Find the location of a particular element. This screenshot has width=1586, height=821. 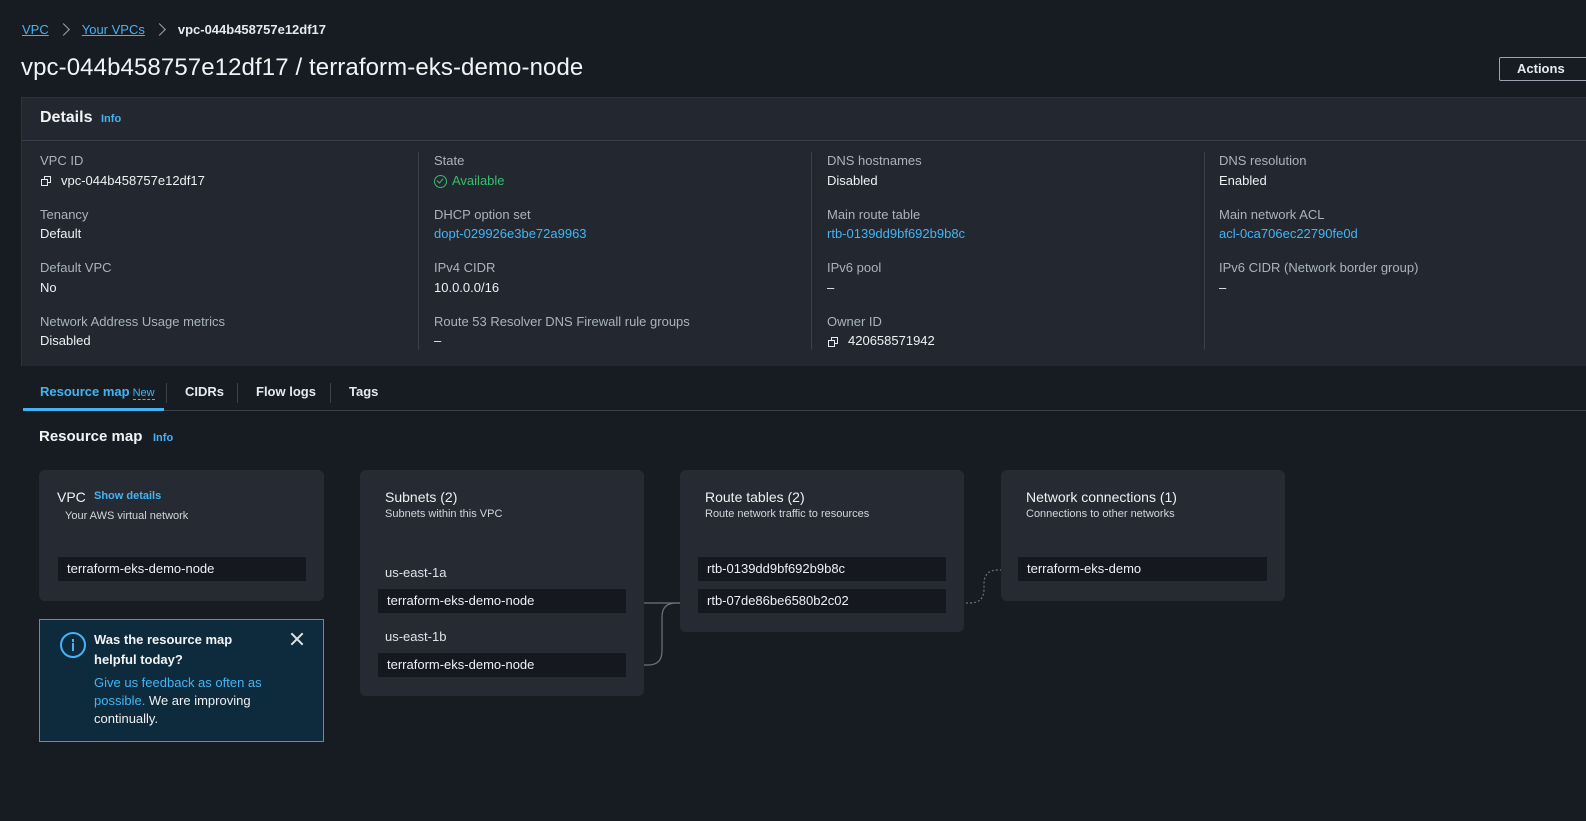

network-connections-card-subtitle: Connections to other networks is located at coordinates (1100, 514).